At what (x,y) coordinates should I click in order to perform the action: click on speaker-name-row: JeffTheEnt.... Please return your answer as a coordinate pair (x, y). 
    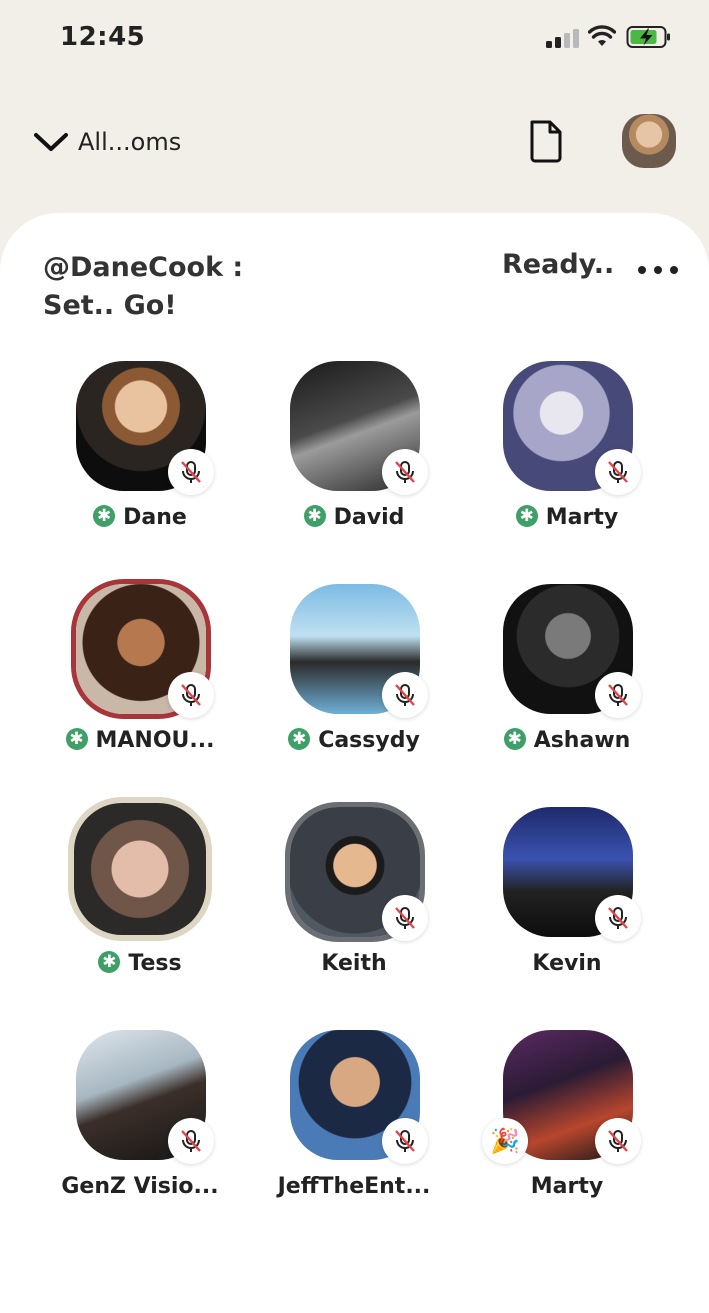
    Looking at the image, I should click on (354, 1186).